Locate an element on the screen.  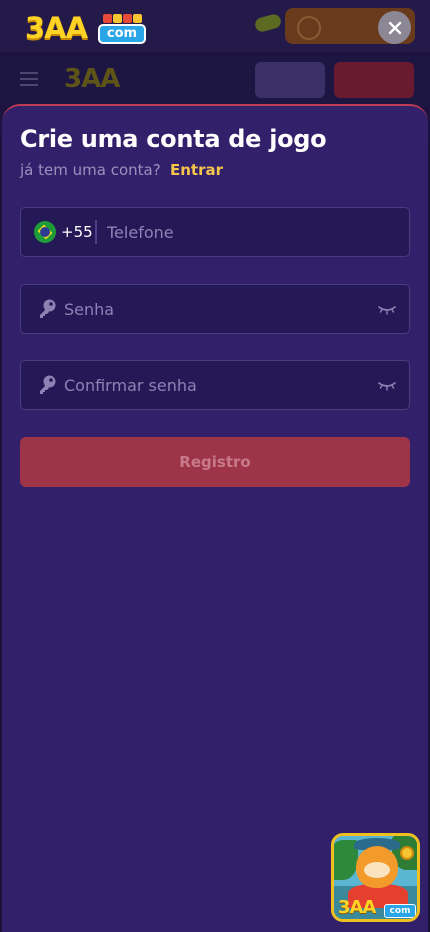
phone-field: +55 is located at coordinates (215, 232).